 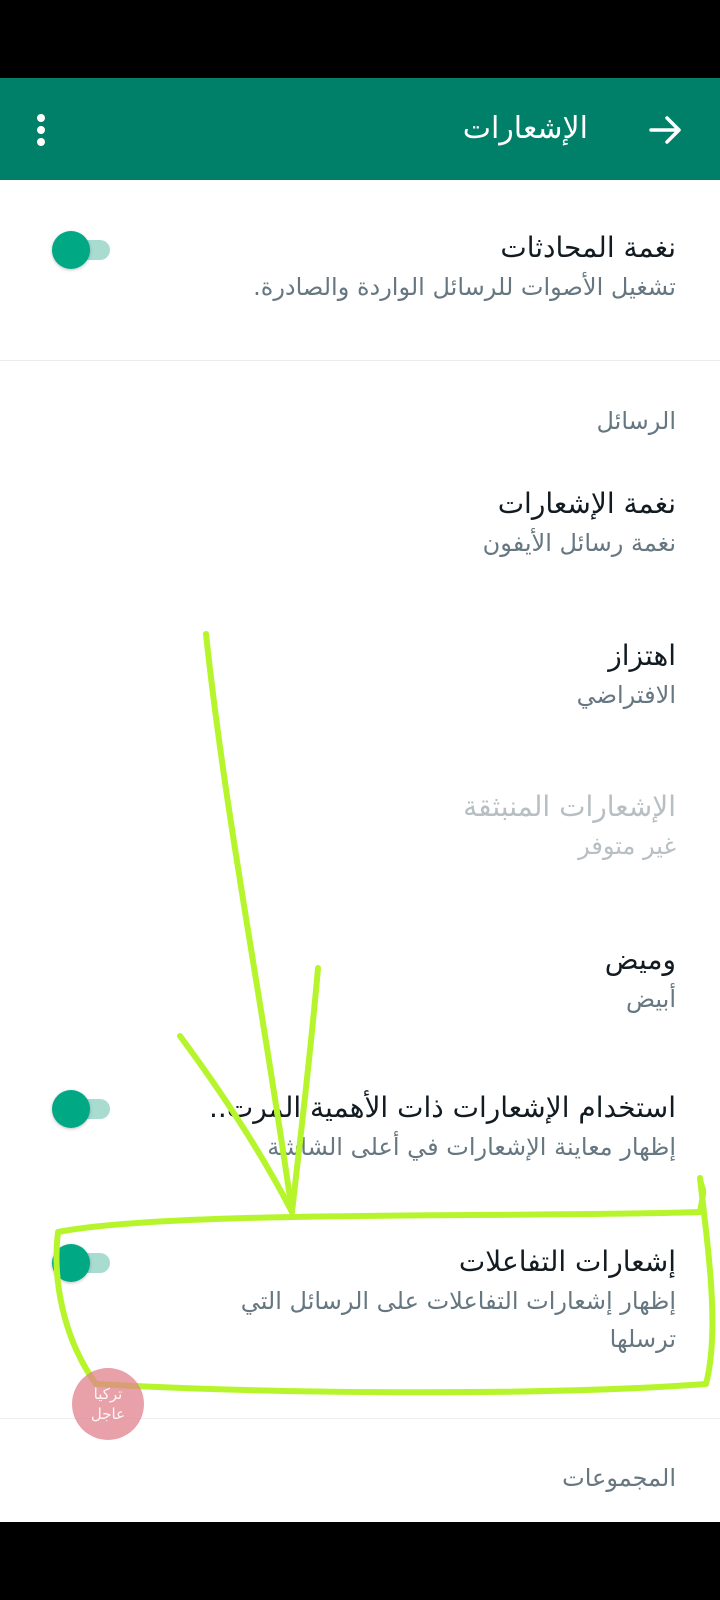 I want to click on setting-title: نغمة المحادثات, so click(x=588, y=247).